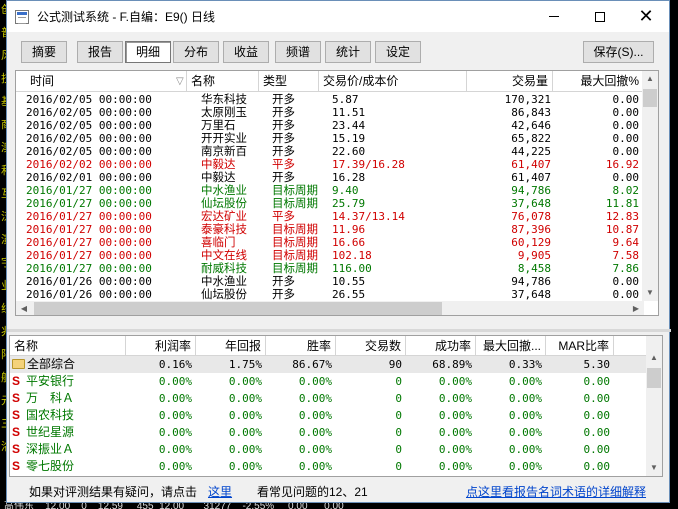  What do you see at coordinates (283, 216) in the screenshot?
I see `detail-cell-type: 平多` at bounding box center [283, 216].